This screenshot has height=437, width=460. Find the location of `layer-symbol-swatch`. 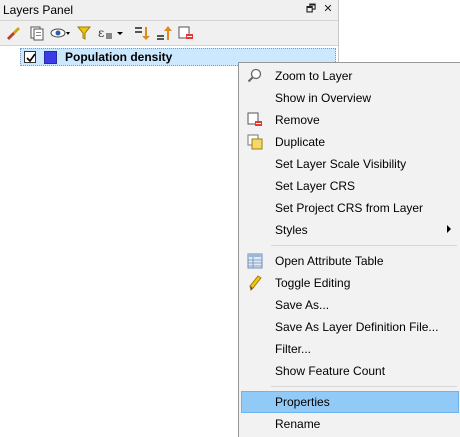

layer-symbol-swatch is located at coordinates (50, 57).